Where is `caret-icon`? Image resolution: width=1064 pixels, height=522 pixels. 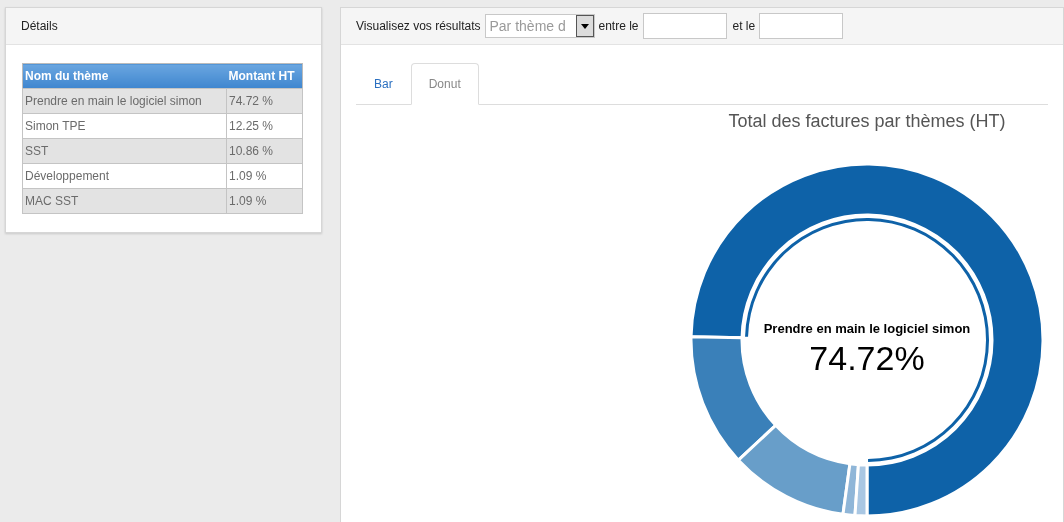
caret-icon is located at coordinates (584, 26).